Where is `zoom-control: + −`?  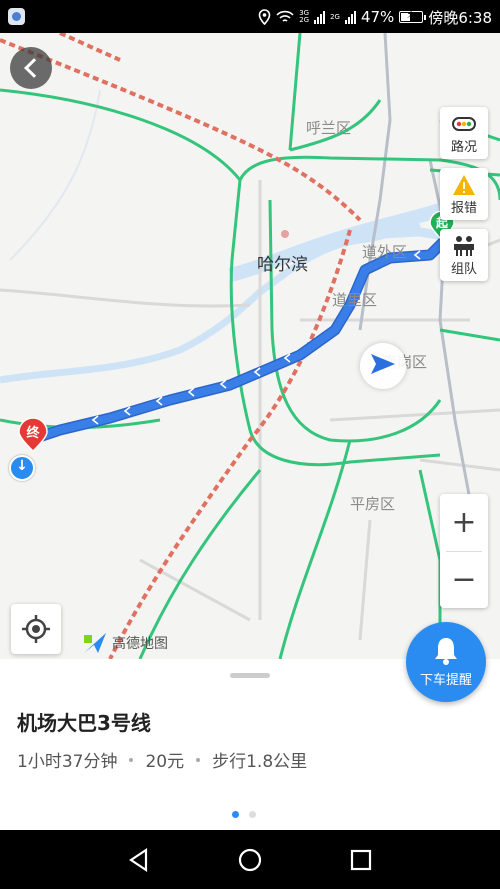
zoom-control: + − is located at coordinates (464, 551).